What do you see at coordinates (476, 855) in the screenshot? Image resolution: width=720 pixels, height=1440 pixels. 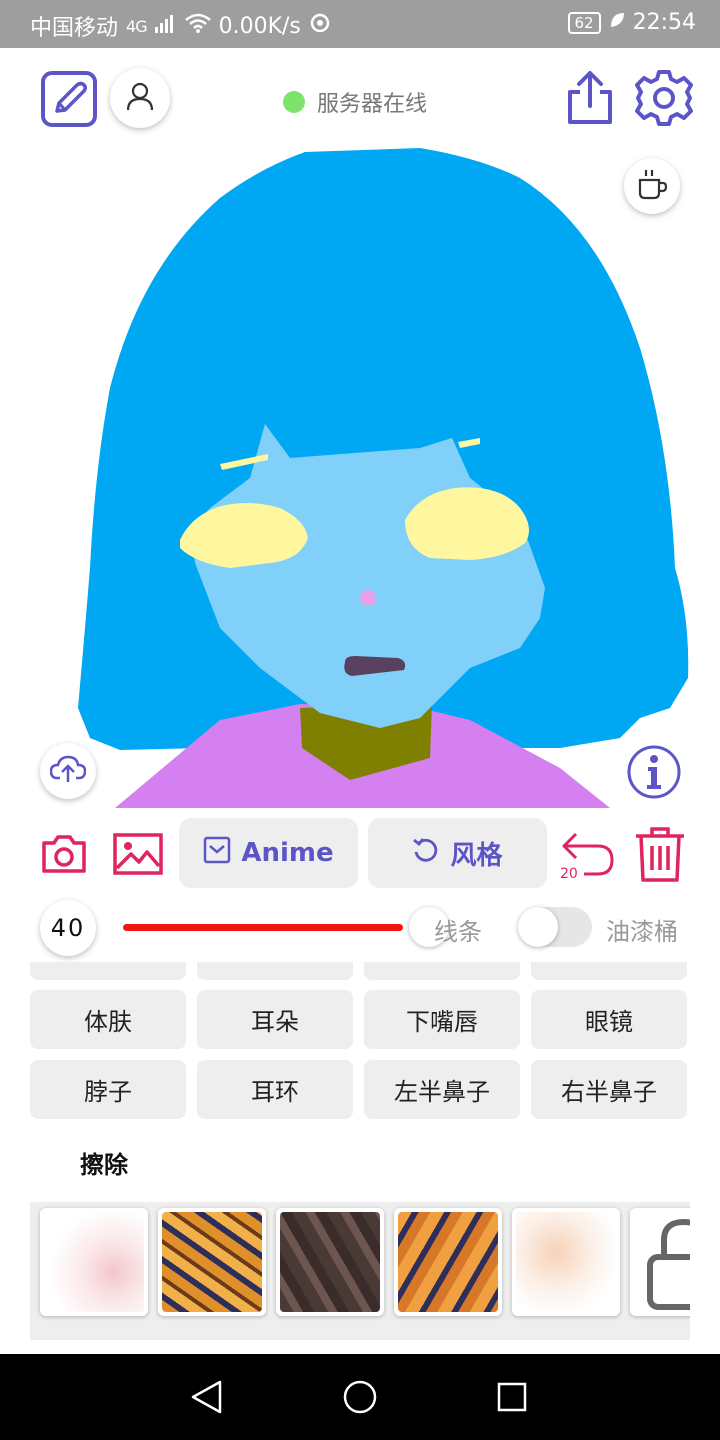 I see `style-label: 风格` at bounding box center [476, 855].